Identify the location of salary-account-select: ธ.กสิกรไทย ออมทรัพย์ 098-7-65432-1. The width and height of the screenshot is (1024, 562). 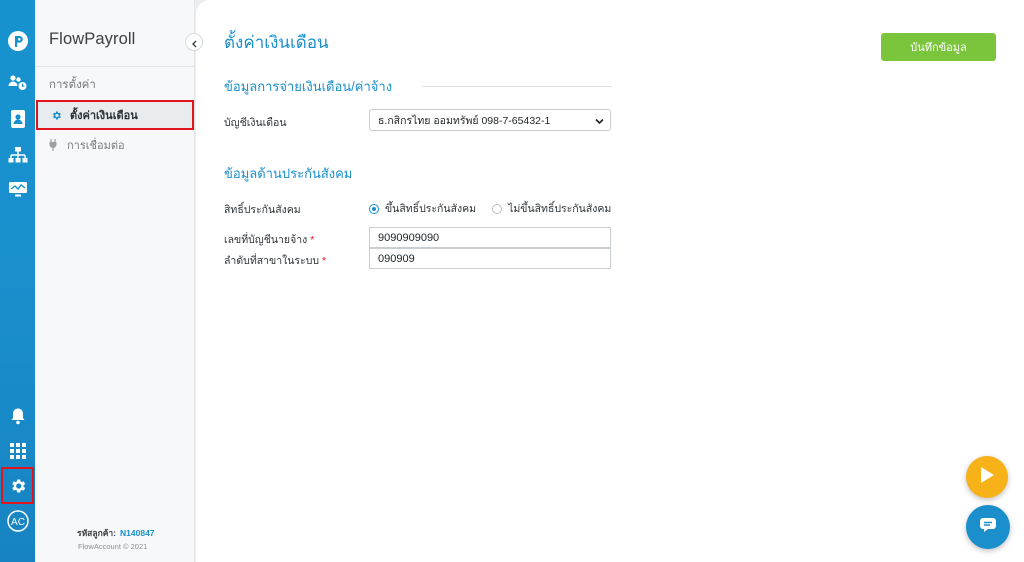
(490, 120).